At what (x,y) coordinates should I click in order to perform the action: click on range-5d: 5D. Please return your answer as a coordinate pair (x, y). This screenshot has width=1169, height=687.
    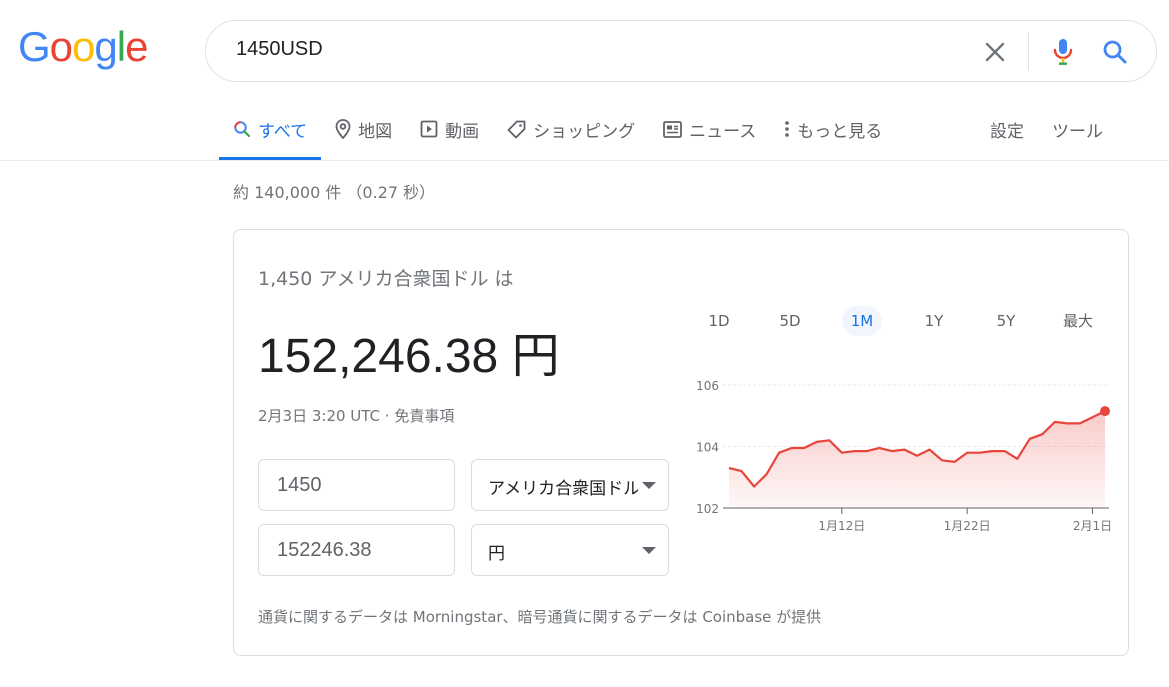
    Looking at the image, I should click on (790, 321).